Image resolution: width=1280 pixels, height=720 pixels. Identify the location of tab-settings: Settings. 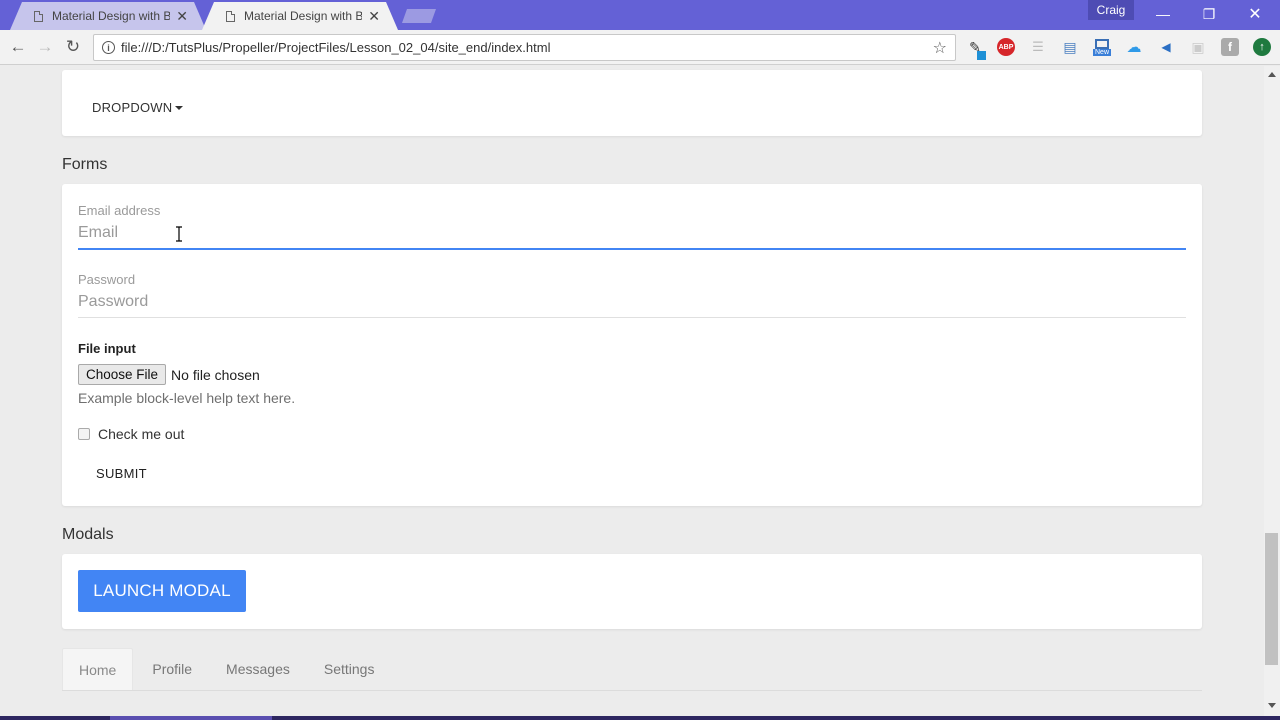
(349, 669).